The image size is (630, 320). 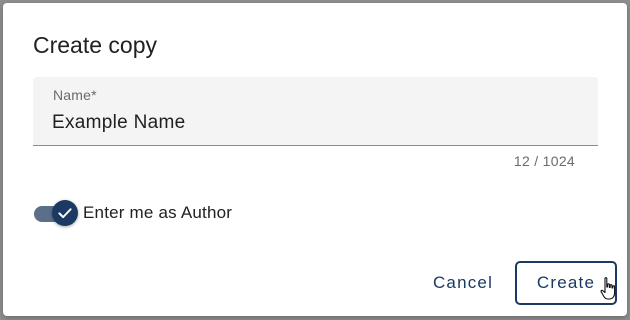 I want to click on name-field-label: Name*, so click(x=75, y=95).